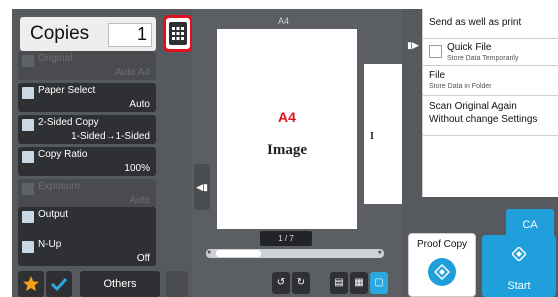  What do you see at coordinates (380, 252) in the screenshot?
I see `scroll-right-icon: ●` at bounding box center [380, 252].